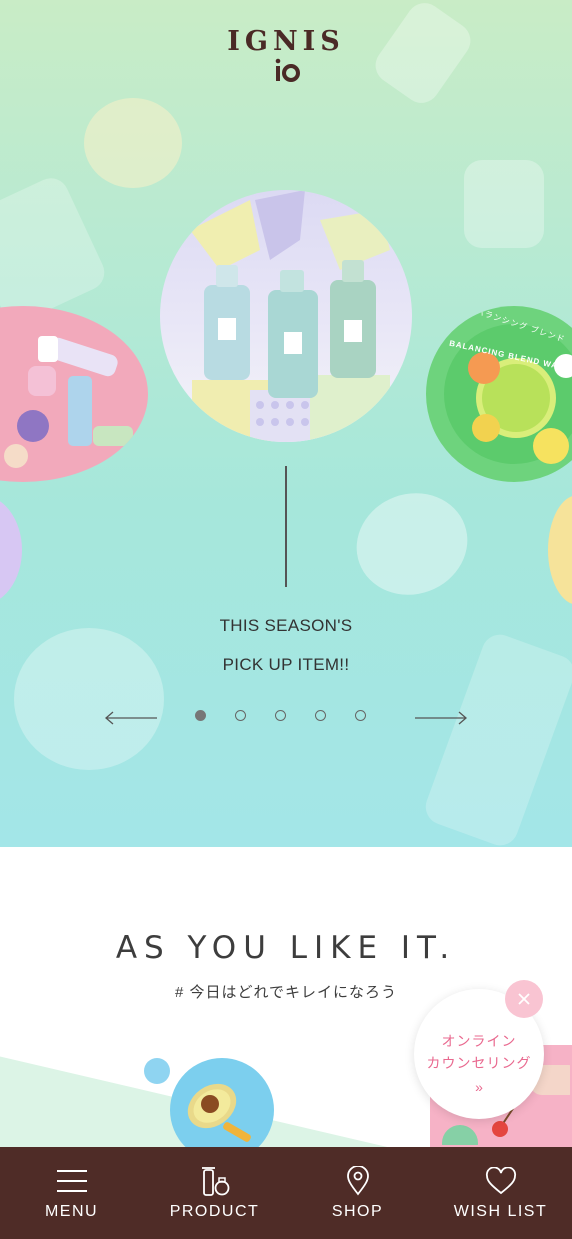  Describe the element at coordinates (357, 1181) in the screenshot. I see `location-pin-icon` at that location.